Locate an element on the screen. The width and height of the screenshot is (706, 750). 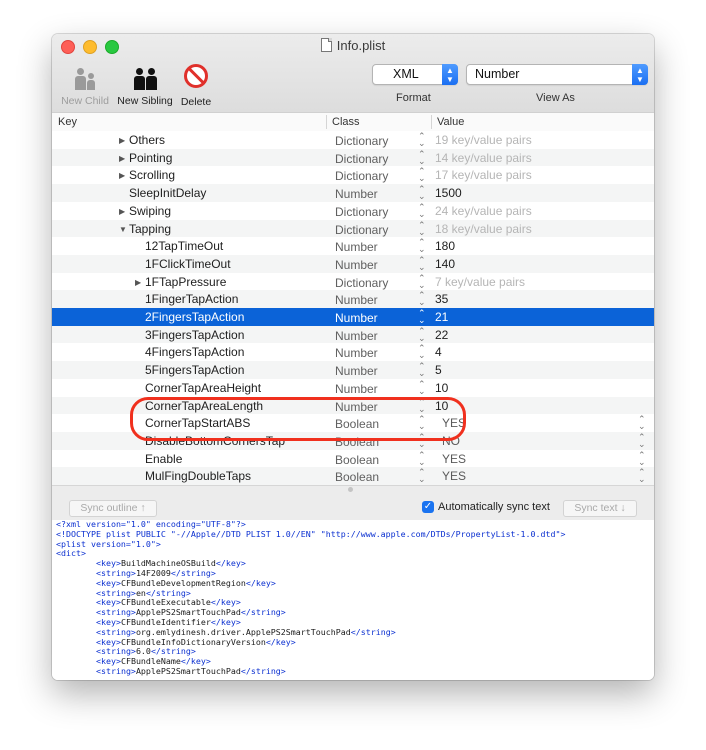
row-key: ▶ Scrolling is located at coordinates (147, 175).